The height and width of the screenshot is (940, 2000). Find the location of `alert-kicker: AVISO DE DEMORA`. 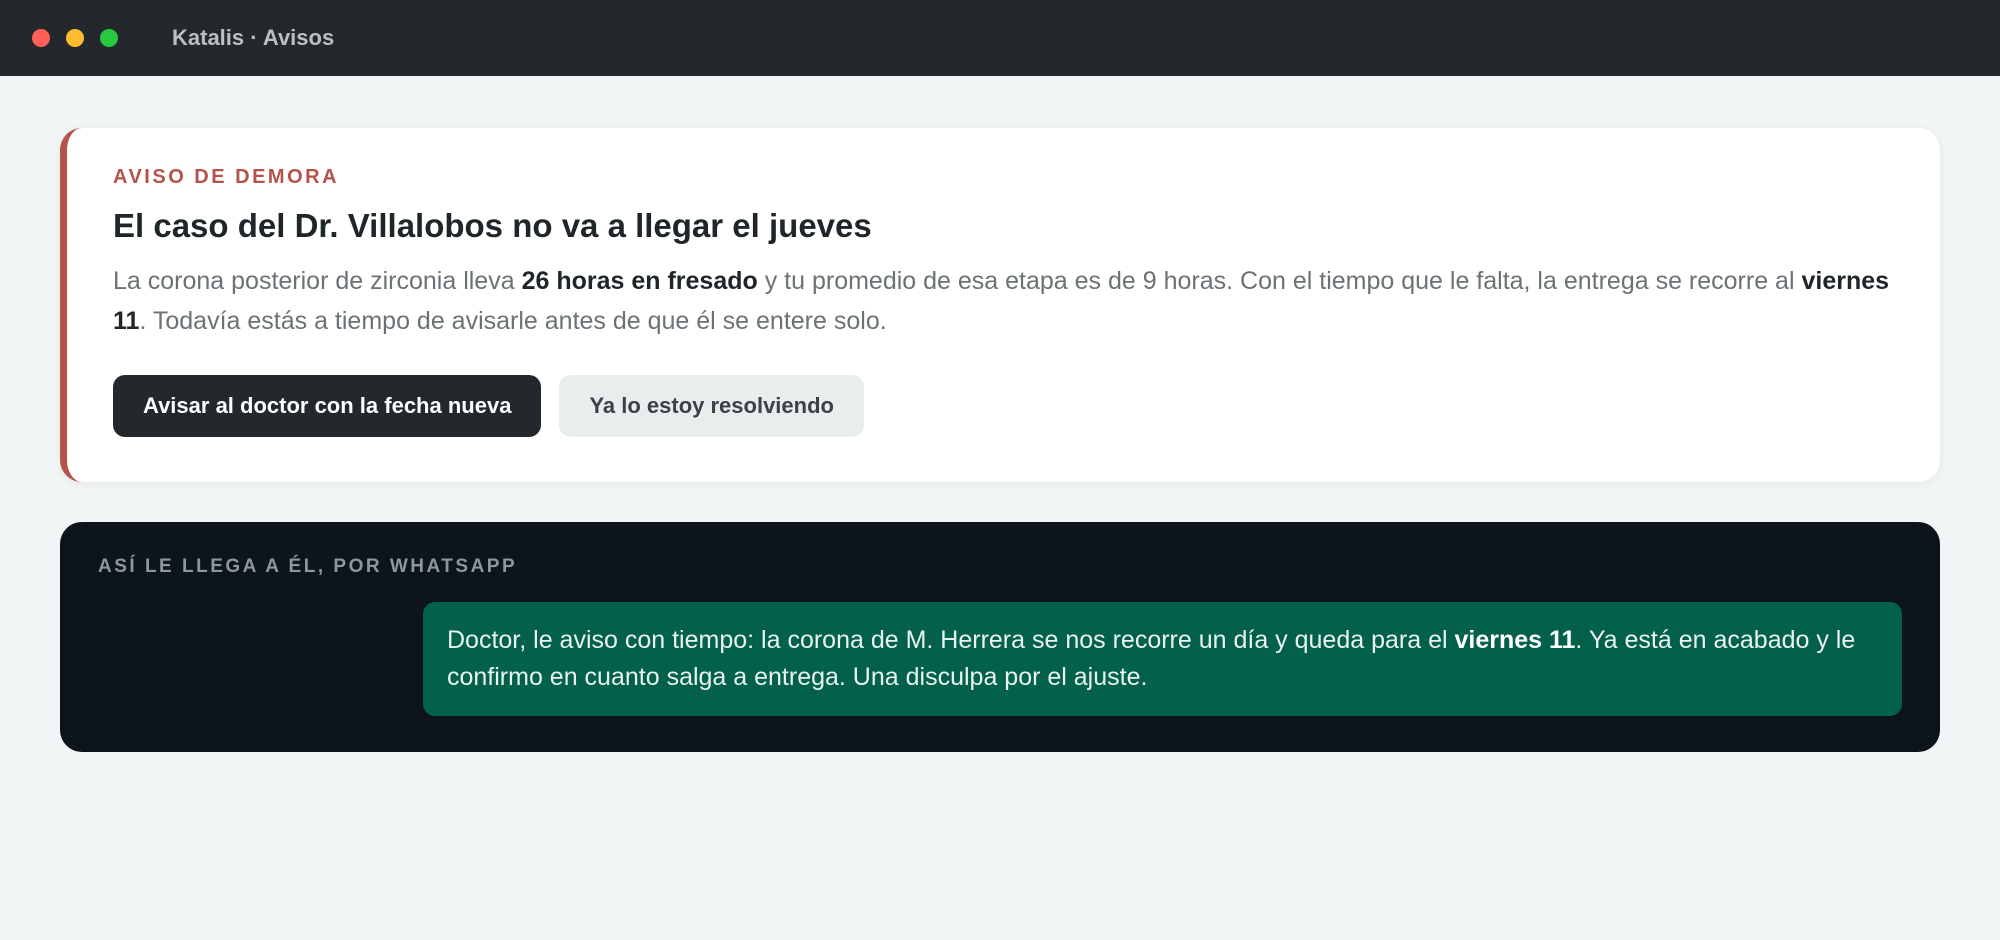

alert-kicker: AVISO DE DEMORA is located at coordinates (226, 177).